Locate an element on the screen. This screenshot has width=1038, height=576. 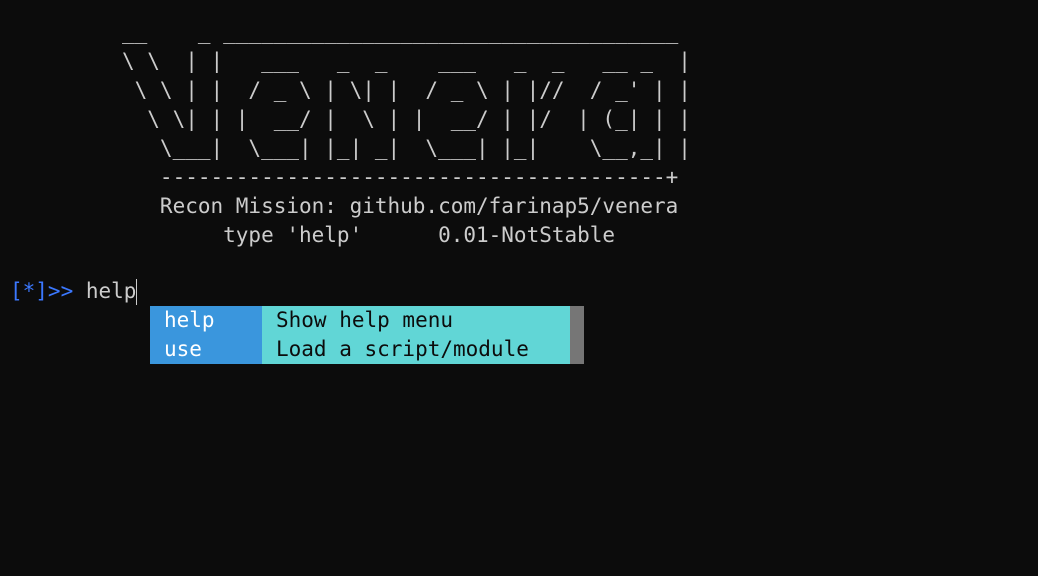
text-cursor is located at coordinates (137, 292).